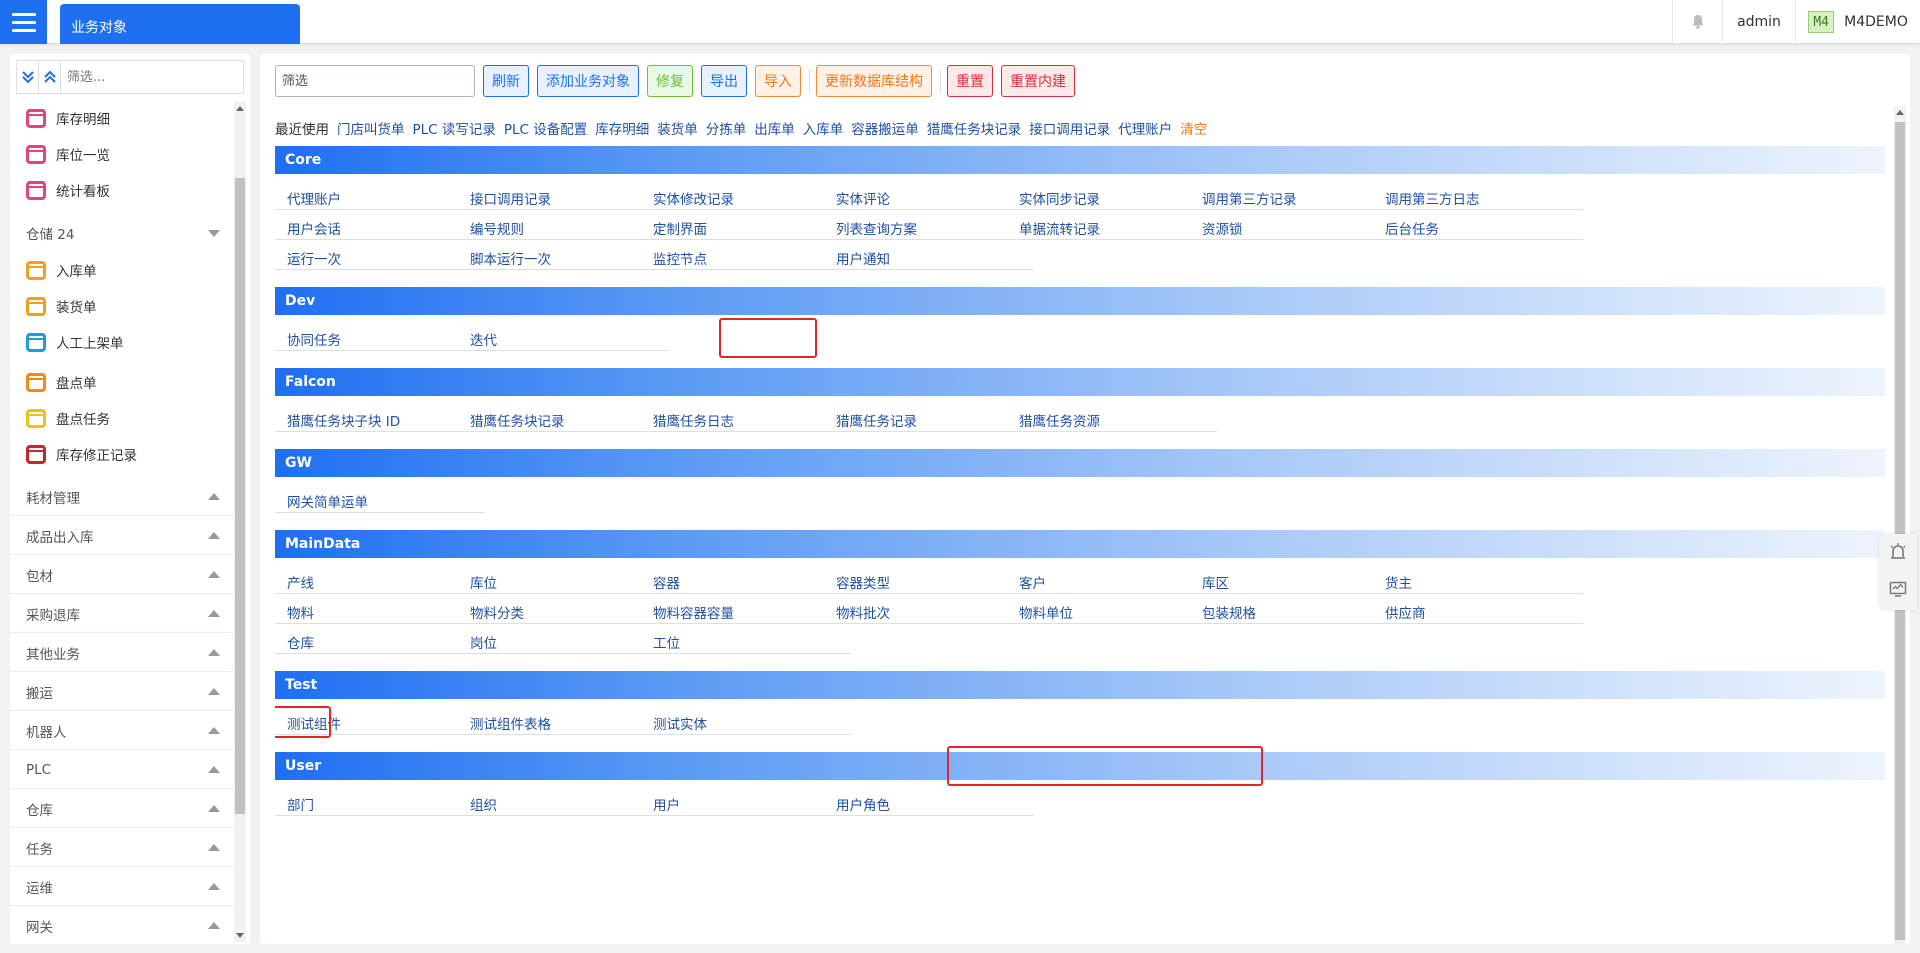  Describe the element at coordinates (1900, 531) in the screenshot. I see `main-scroll-thumb` at that location.